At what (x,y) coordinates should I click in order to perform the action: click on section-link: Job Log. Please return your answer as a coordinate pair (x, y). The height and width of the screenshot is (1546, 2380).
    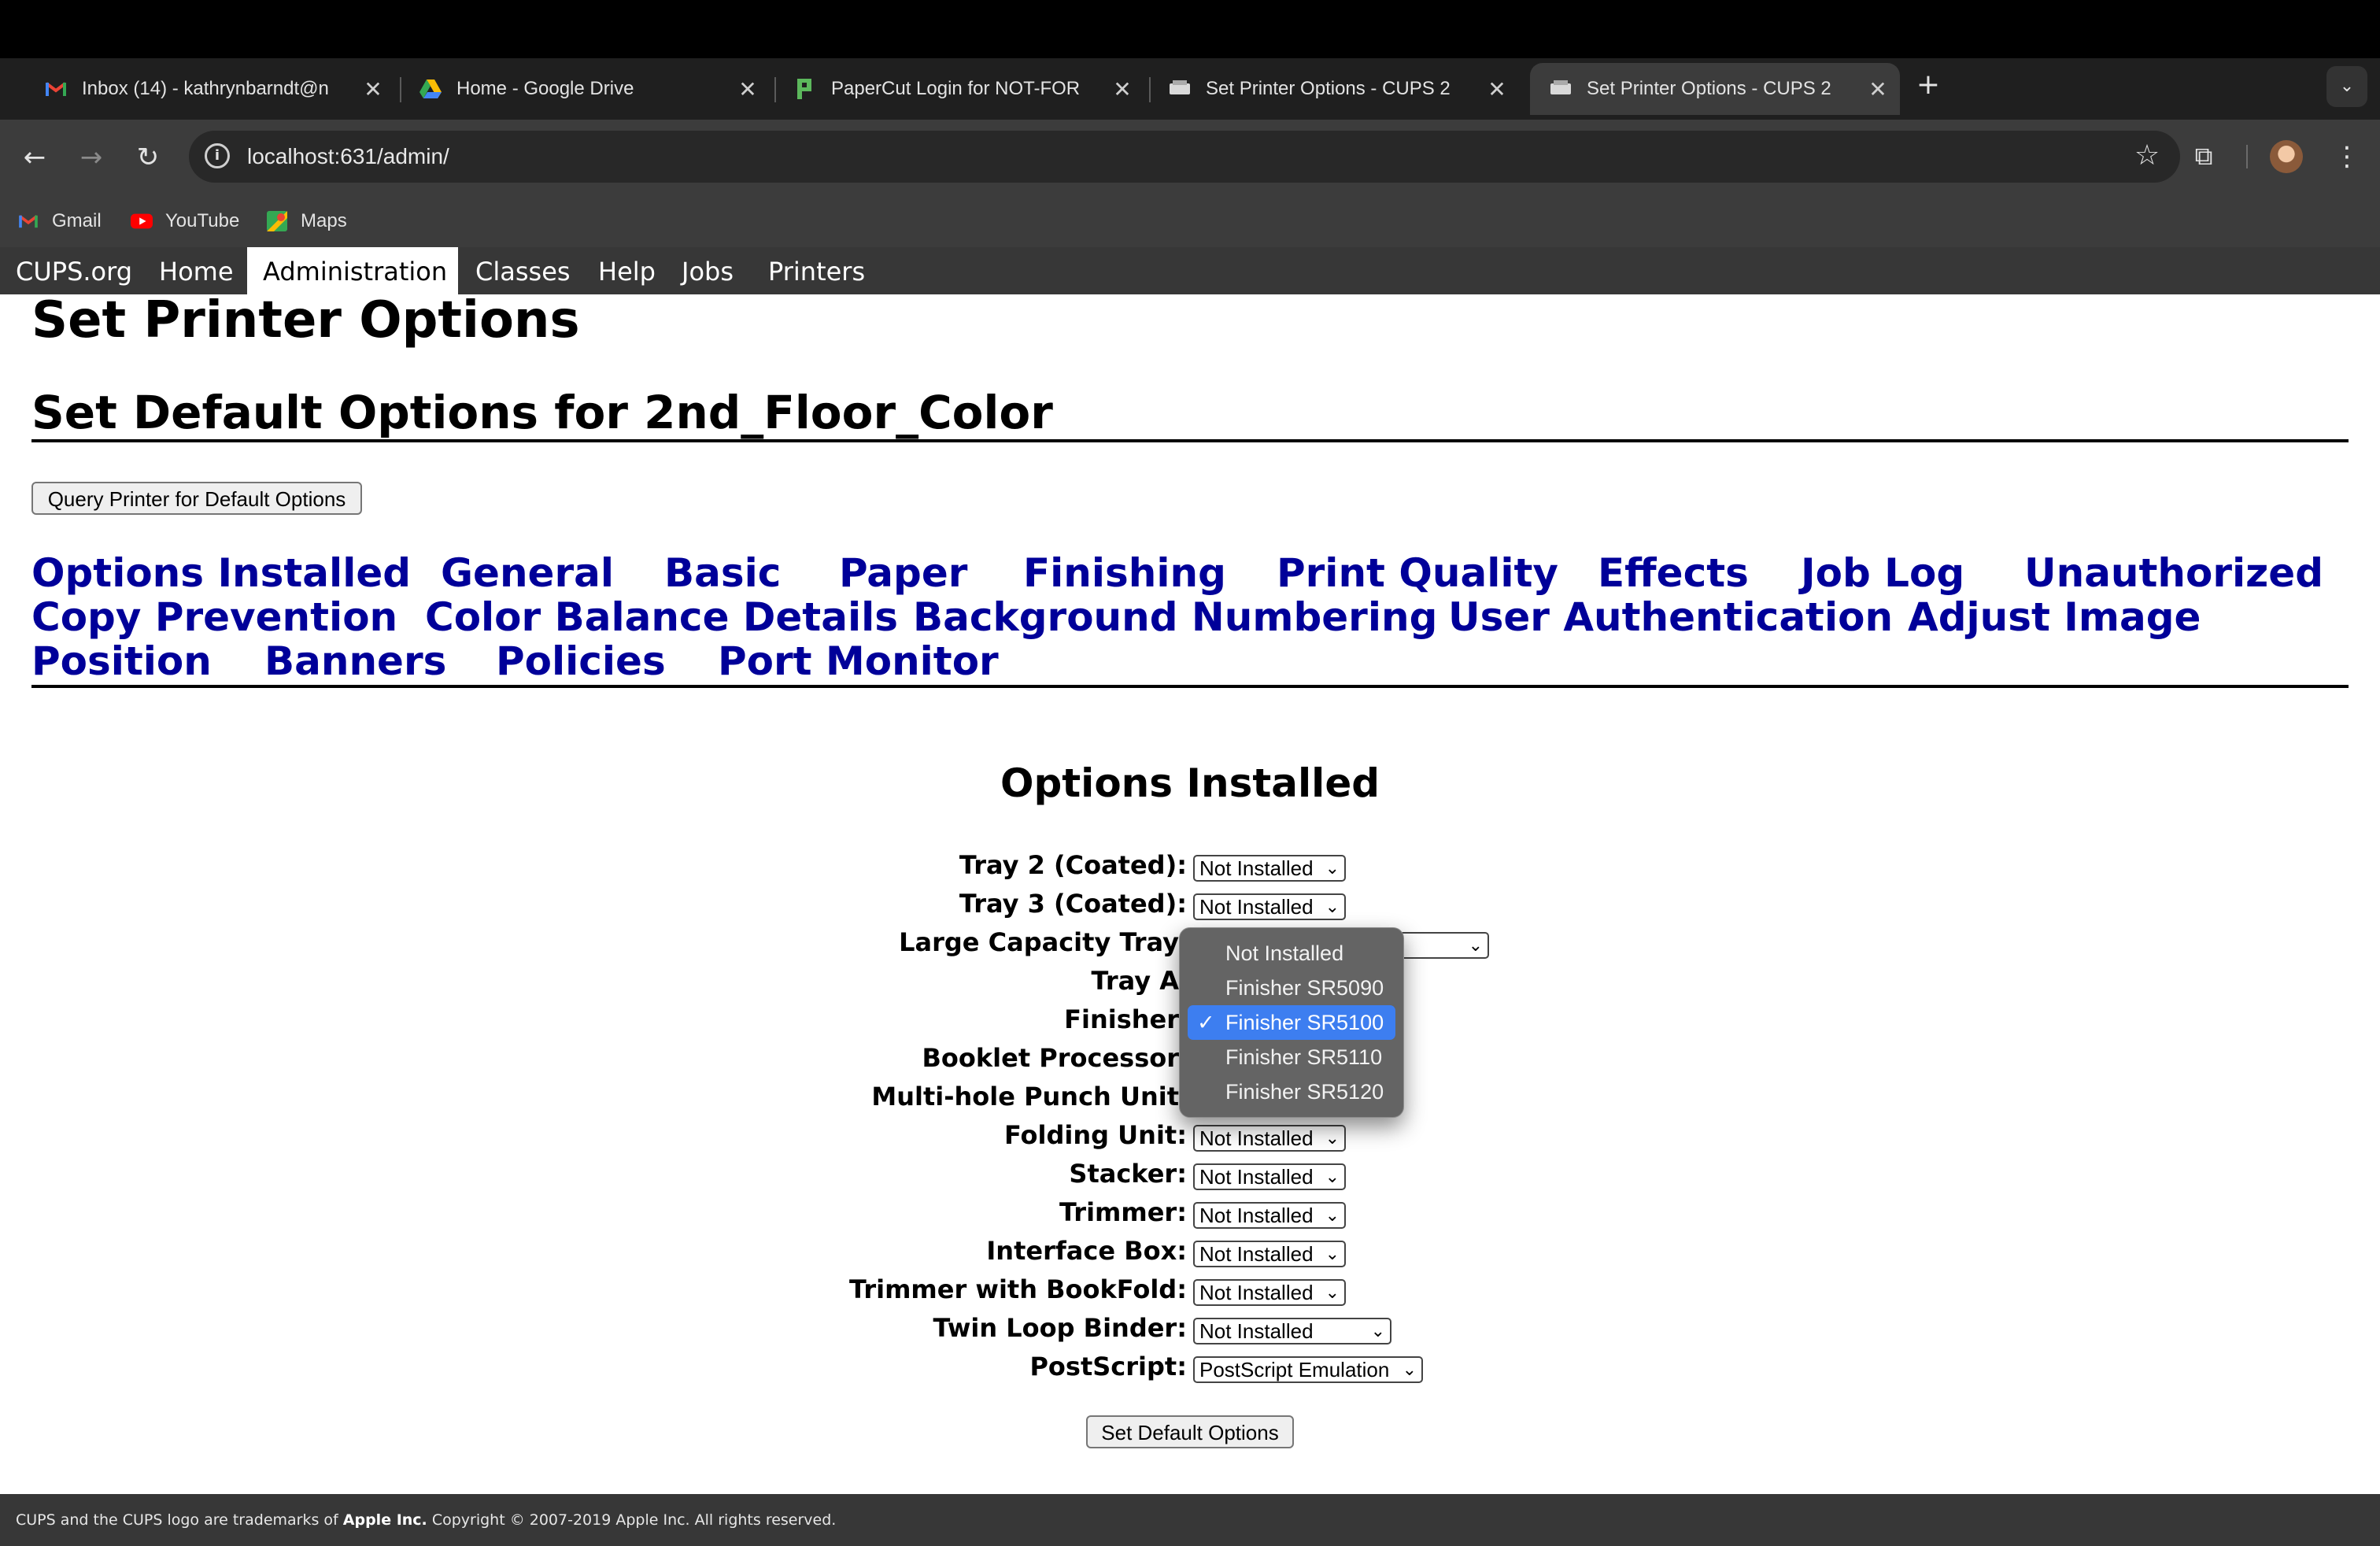
    Looking at the image, I should click on (1882, 573).